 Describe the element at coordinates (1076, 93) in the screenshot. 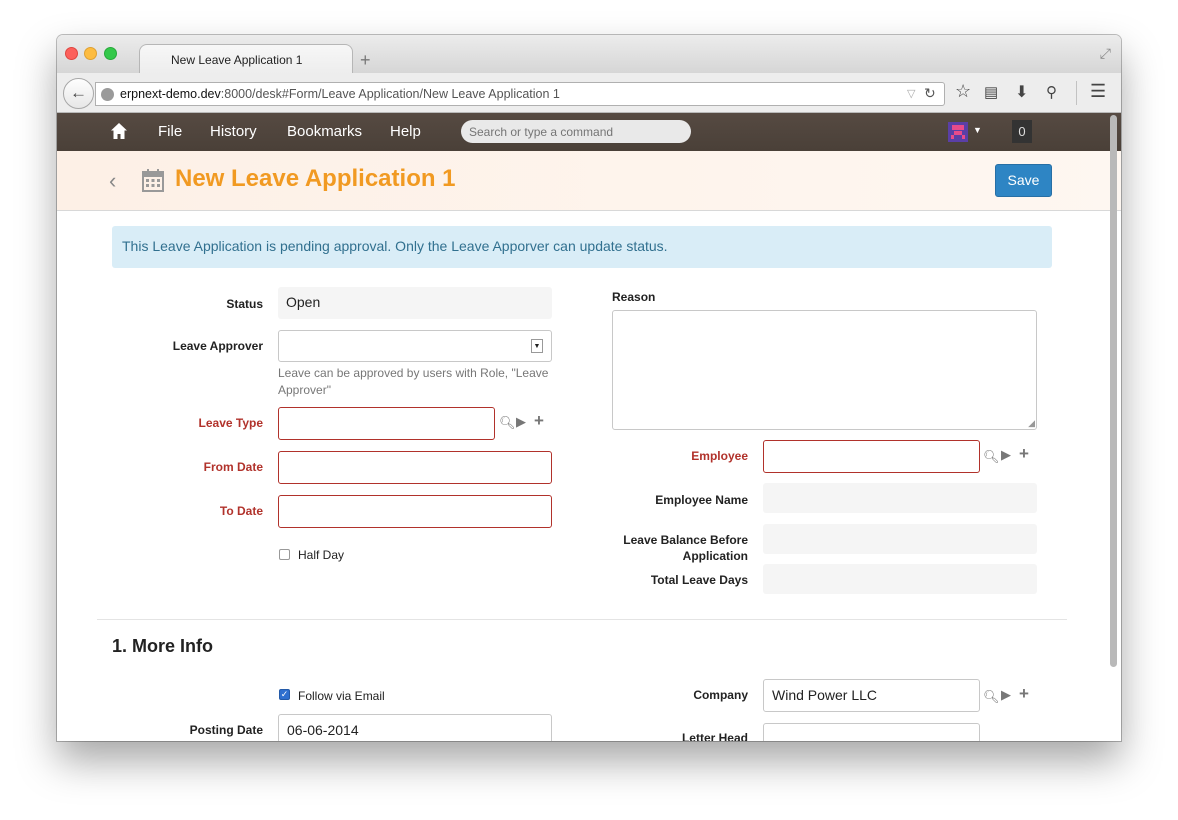

I see `toolbar-divider` at that location.